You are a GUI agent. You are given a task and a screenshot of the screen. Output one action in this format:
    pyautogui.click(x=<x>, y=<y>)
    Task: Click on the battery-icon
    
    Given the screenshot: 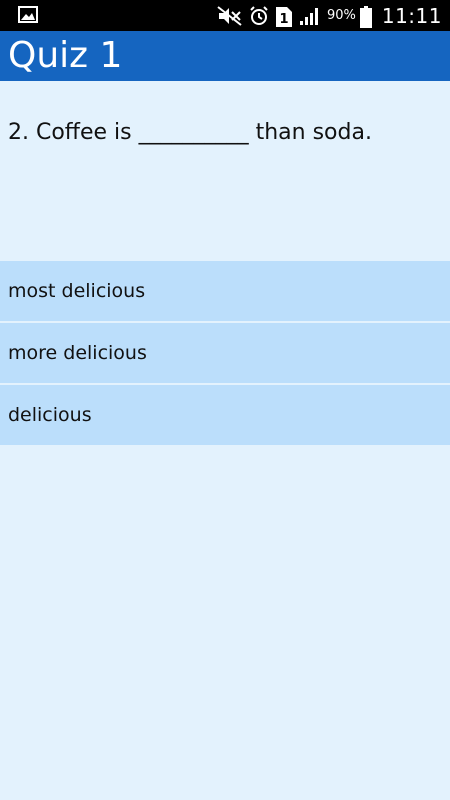 What is the action you would take?
    pyautogui.click(x=365, y=16)
    